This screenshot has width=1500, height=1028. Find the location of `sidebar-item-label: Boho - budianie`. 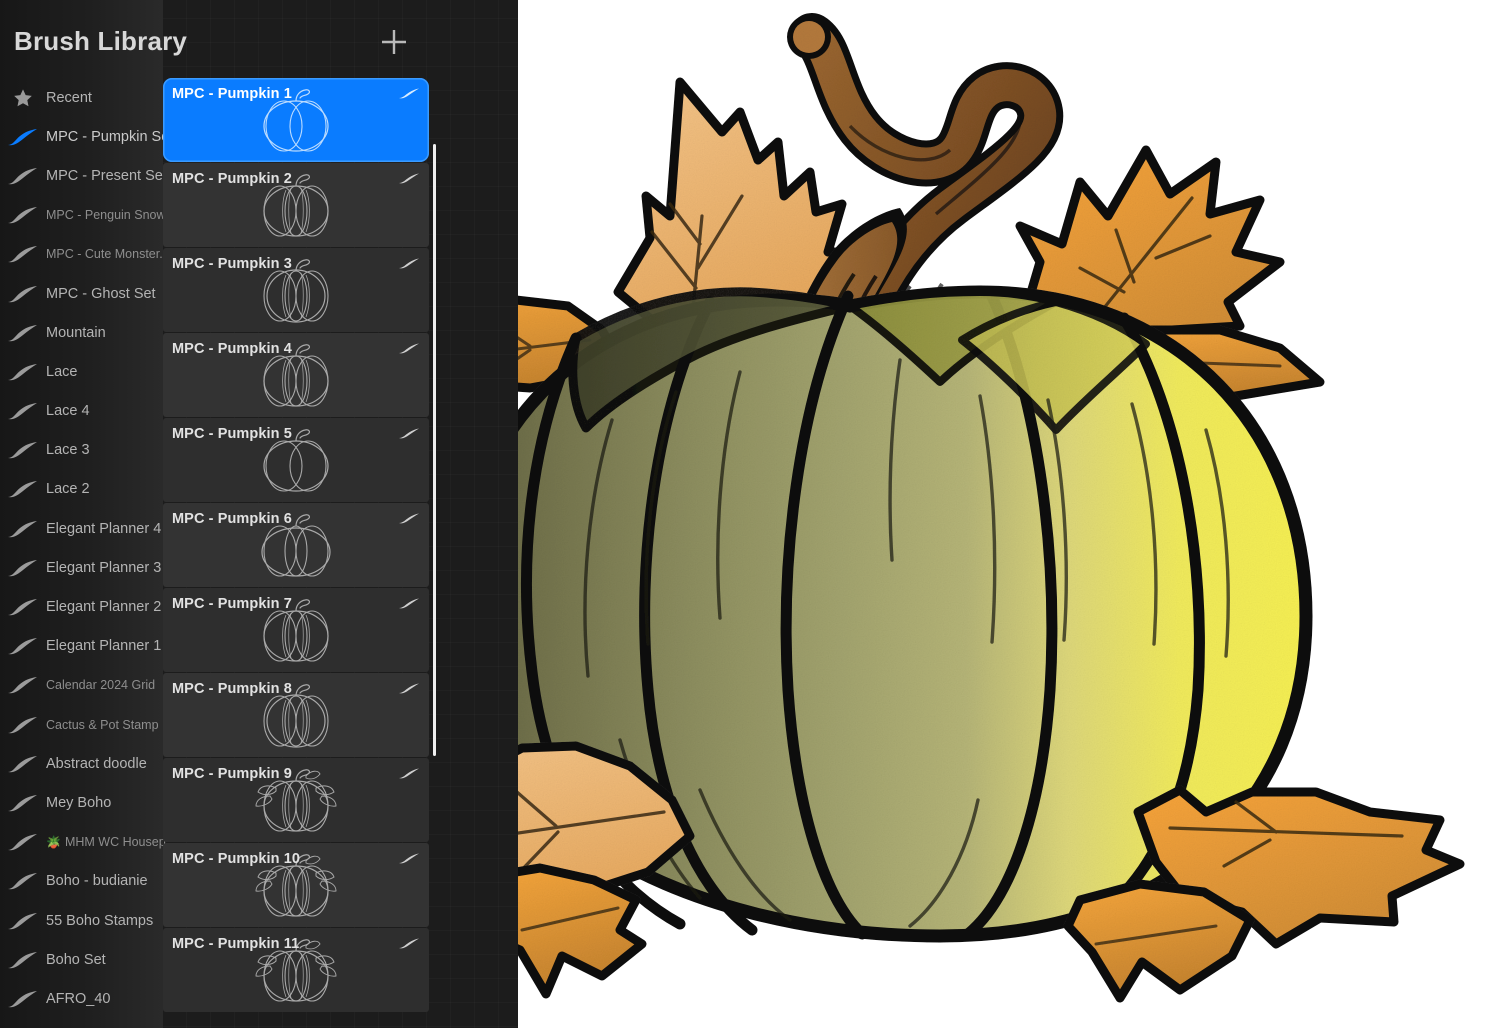

sidebar-item-label: Boho - budianie is located at coordinates (97, 881).